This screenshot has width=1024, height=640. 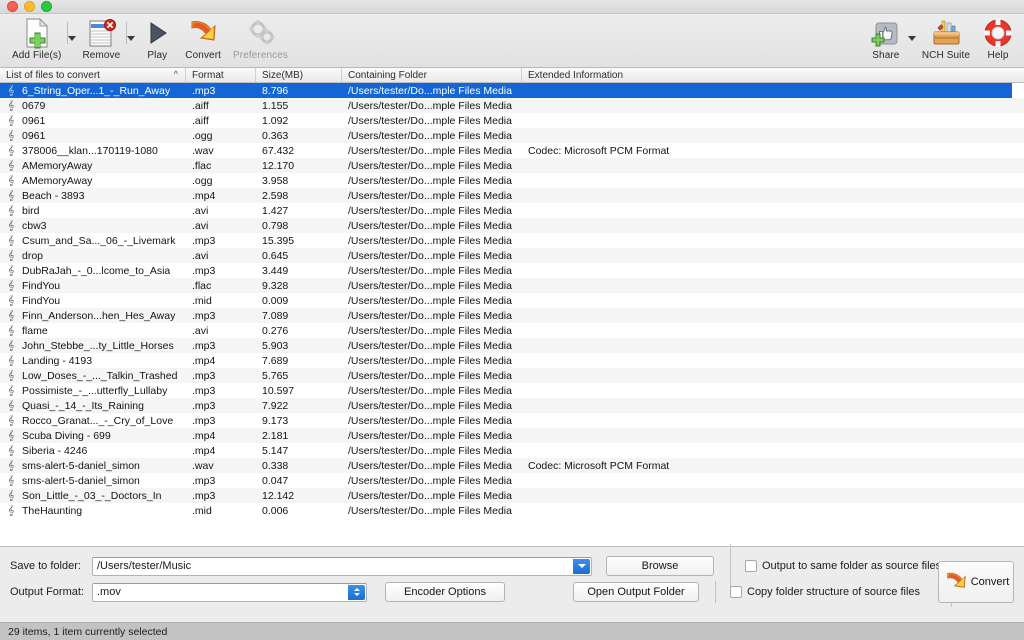 I want to click on browse-button: Browse, so click(x=660, y=566).